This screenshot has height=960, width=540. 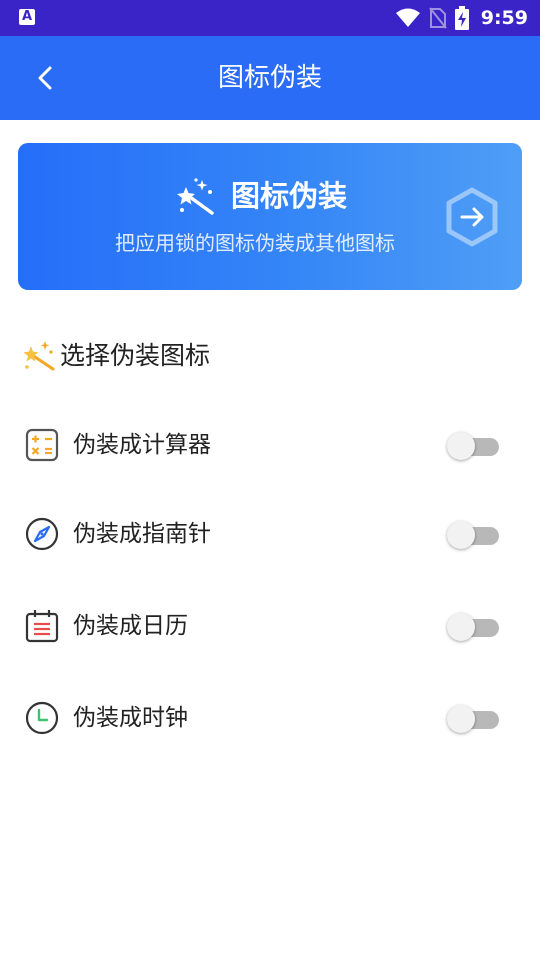 What do you see at coordinates (472, 217) in the screenshot?
I see `arrow-right-icon` at bounding box center [472, 217].